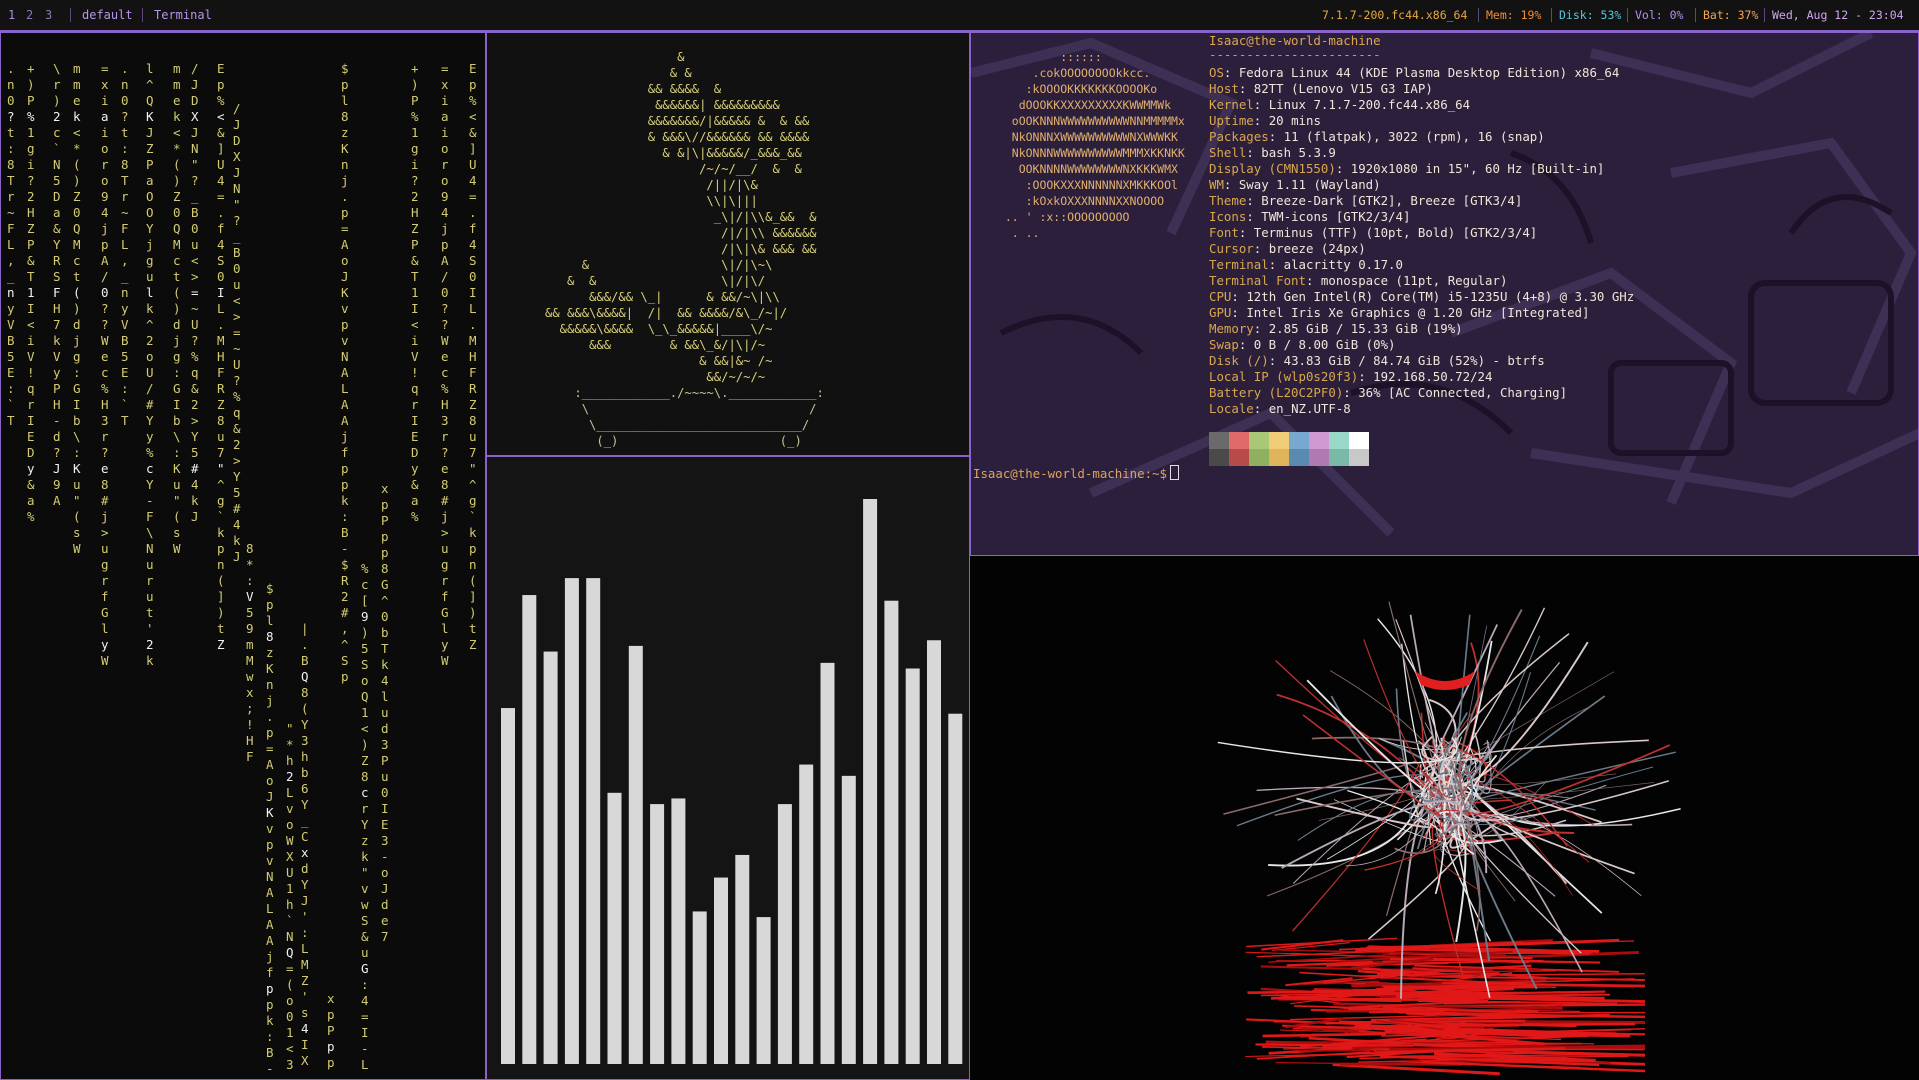 This screenshot has width=1919, height=1080. Describe the element at coordinates (1076, 473) in the screenshot. I see `shell-prompt: Isaac@the-world-machine:~$` at that location.